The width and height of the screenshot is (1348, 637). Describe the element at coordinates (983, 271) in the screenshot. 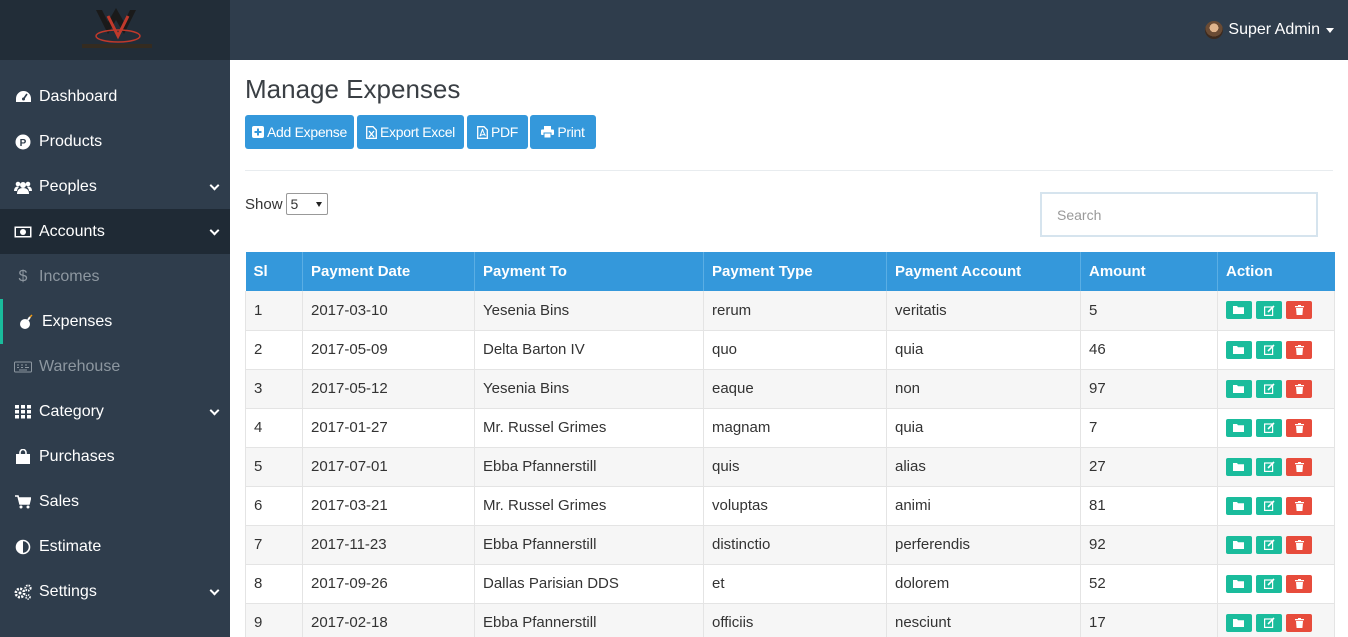

I see `header-payment-account: Payment Account` at that location.